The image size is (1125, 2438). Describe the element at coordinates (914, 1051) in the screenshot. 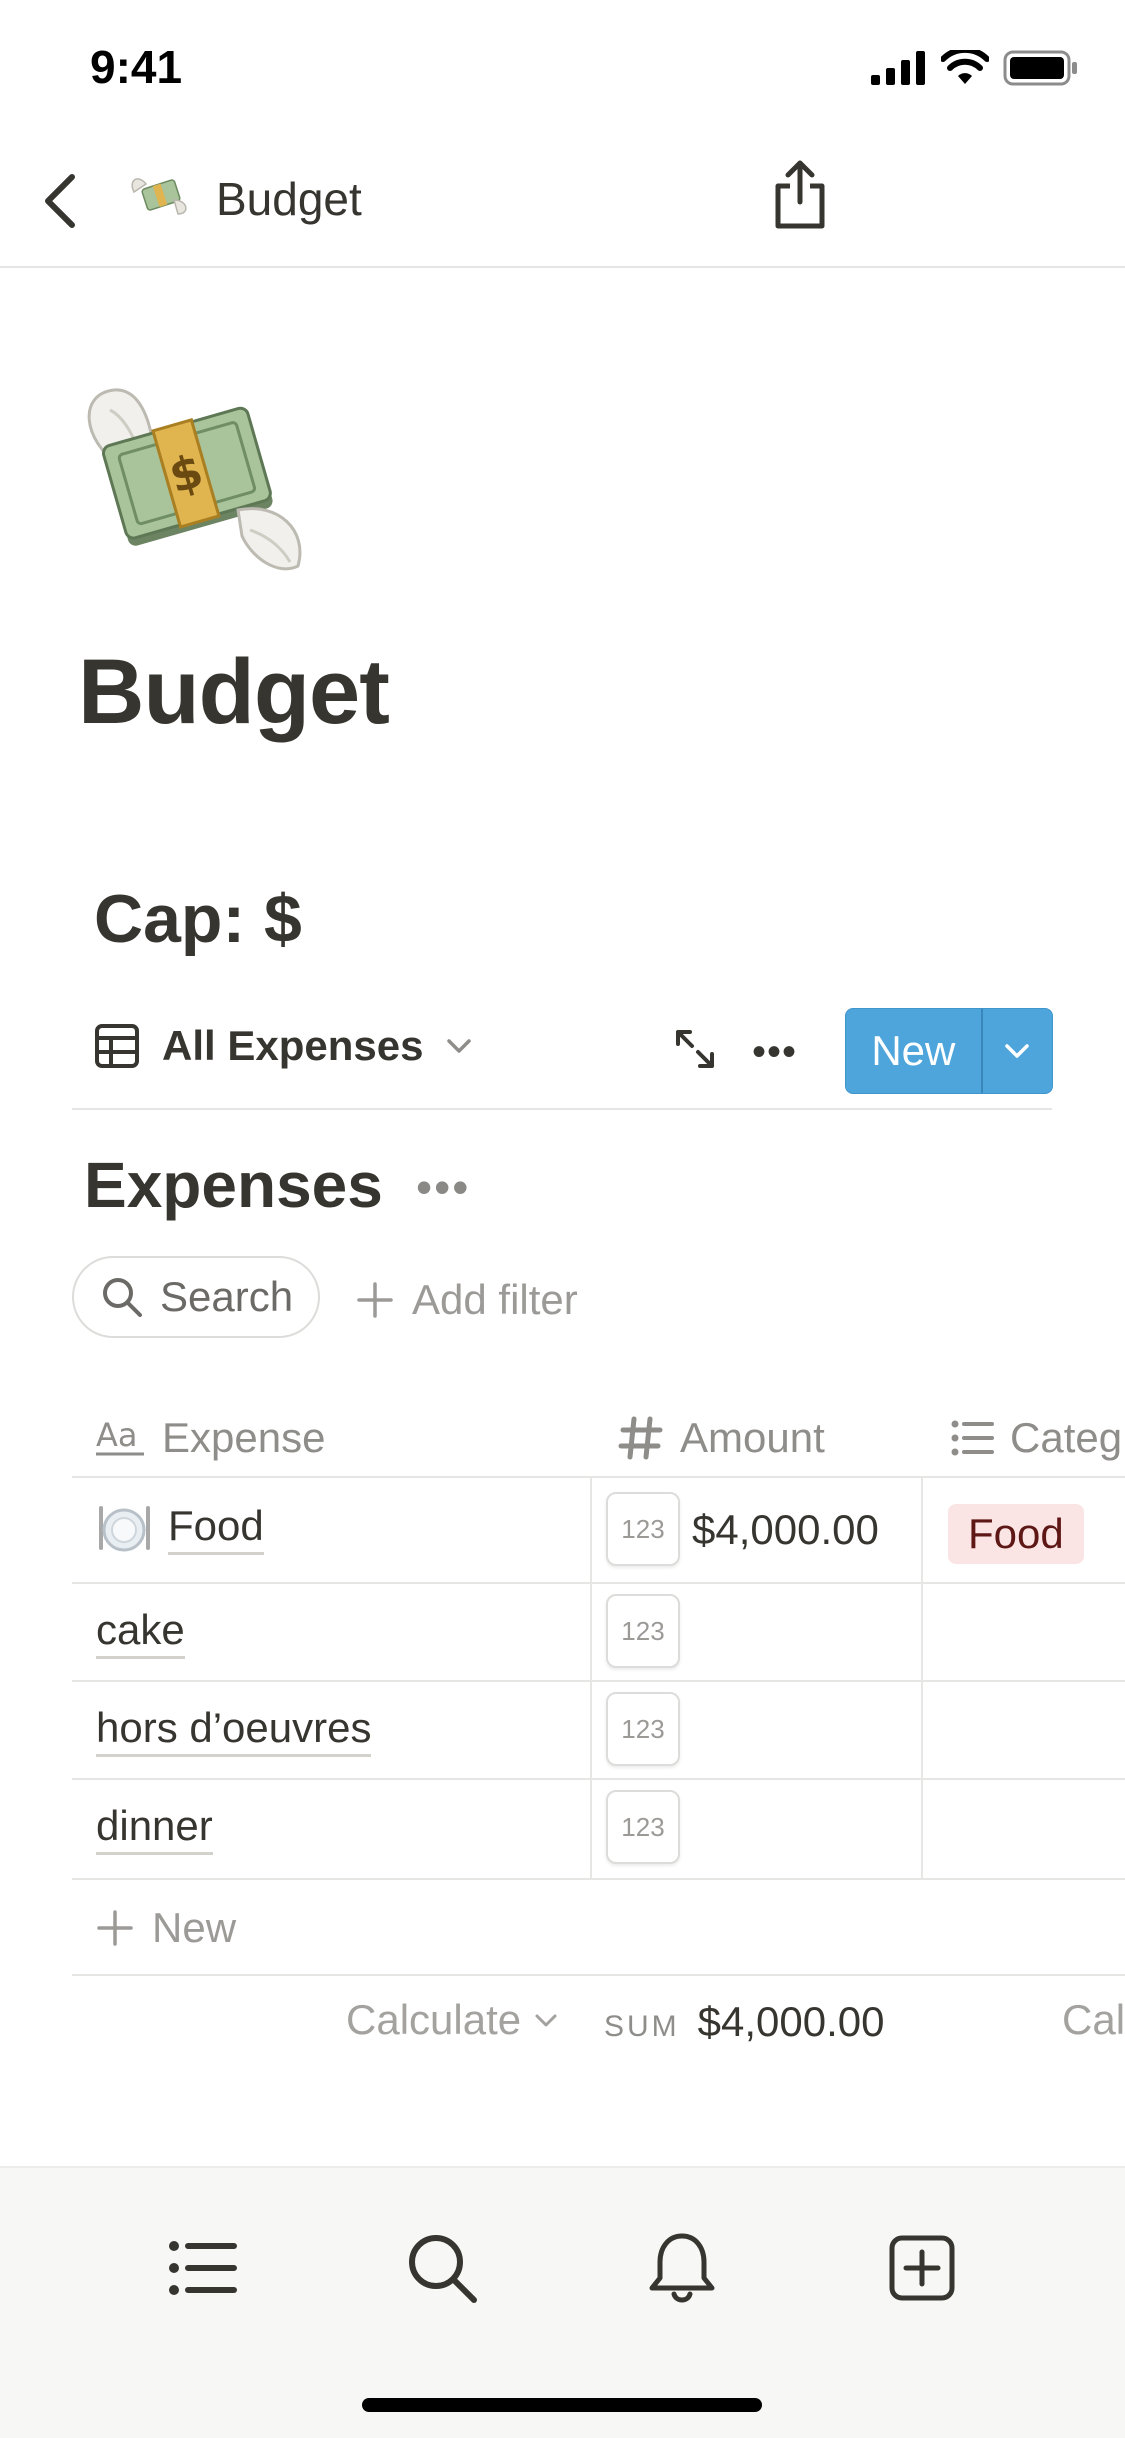

I see `new-button-label: New` at that location.